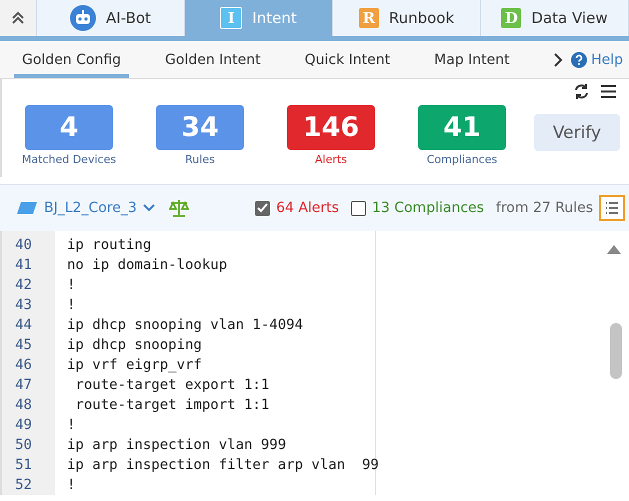 Image resolution: width=629 pixels, height=501 pixels. I want to click on app-tab: R Runbook, so click(407, 18).